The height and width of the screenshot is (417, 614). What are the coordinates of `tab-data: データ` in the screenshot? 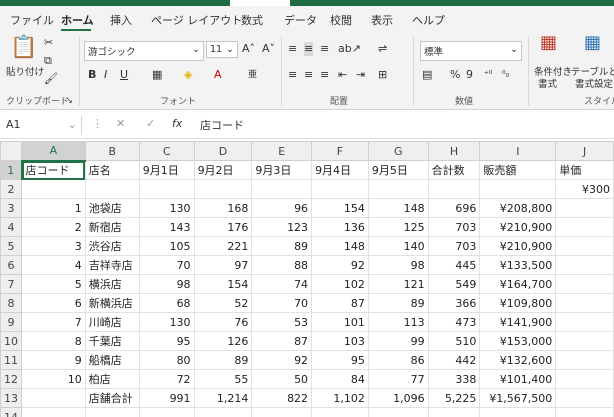 It's located at (300, 20).